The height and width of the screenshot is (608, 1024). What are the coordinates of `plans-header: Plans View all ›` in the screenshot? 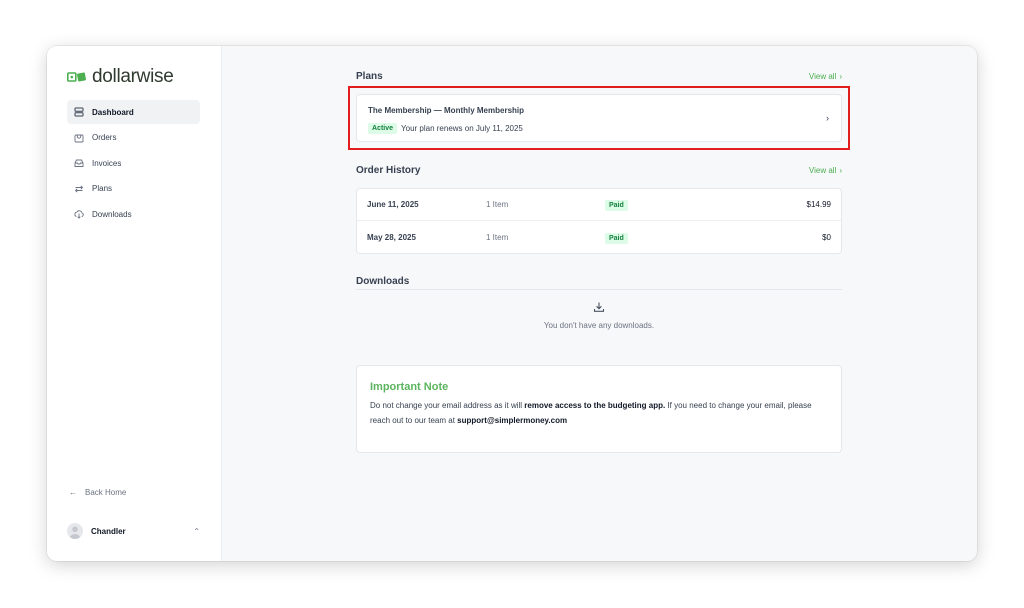 It's located at (599, 76).